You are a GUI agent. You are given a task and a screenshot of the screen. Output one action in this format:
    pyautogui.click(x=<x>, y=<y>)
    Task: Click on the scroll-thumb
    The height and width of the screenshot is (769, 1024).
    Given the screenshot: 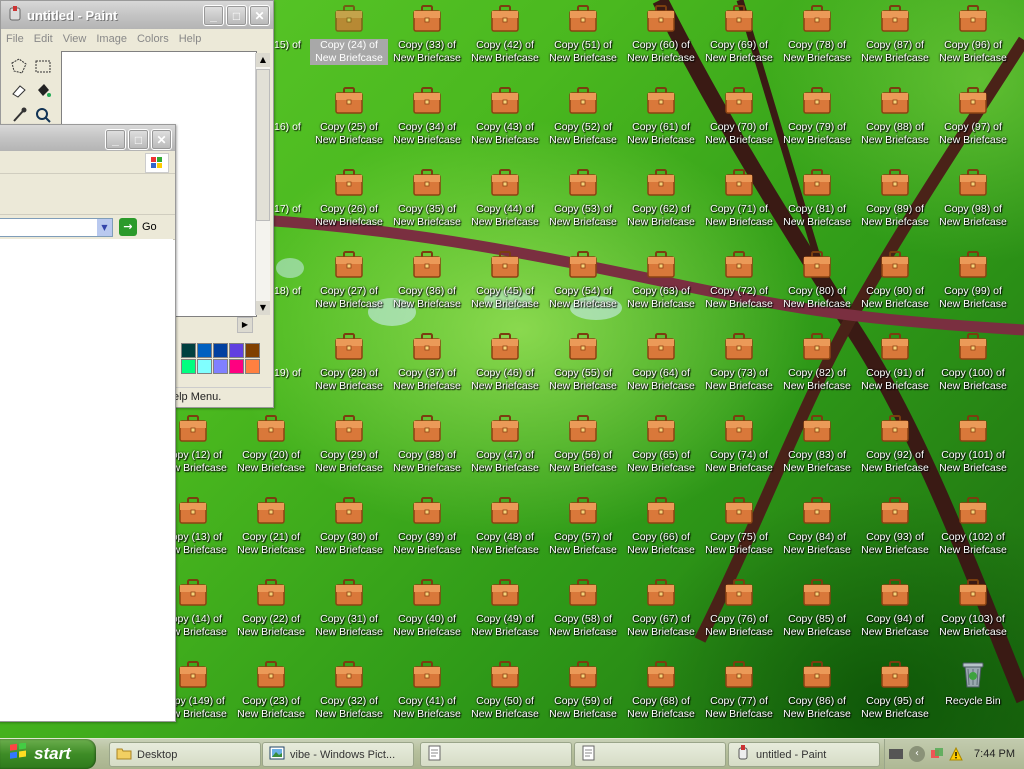 What is the action you would take?
    pyautogui.click(x=263, y=145)
    